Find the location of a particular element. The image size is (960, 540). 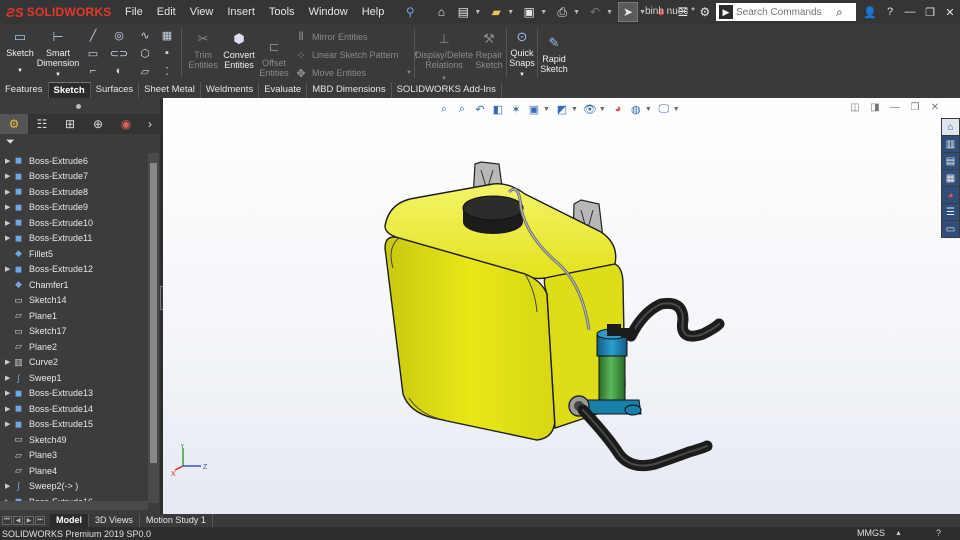

tree-item: ▶ ◼ Boss-Extrude14 is located at coordinates (74, 409).